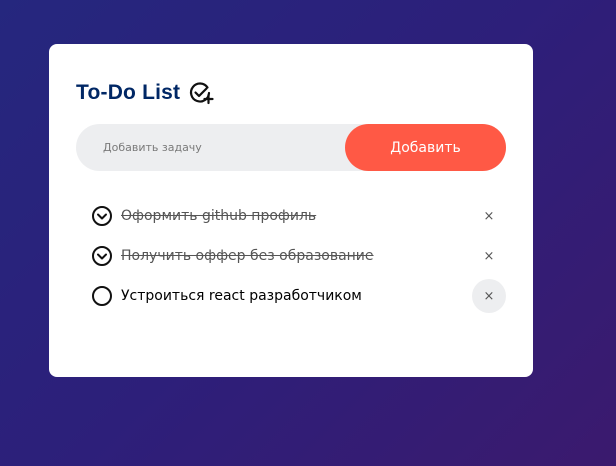 This screenshot has width=616, height=466. I want to click on task-item: Получить оффер без образование ×, so click(298, 256).